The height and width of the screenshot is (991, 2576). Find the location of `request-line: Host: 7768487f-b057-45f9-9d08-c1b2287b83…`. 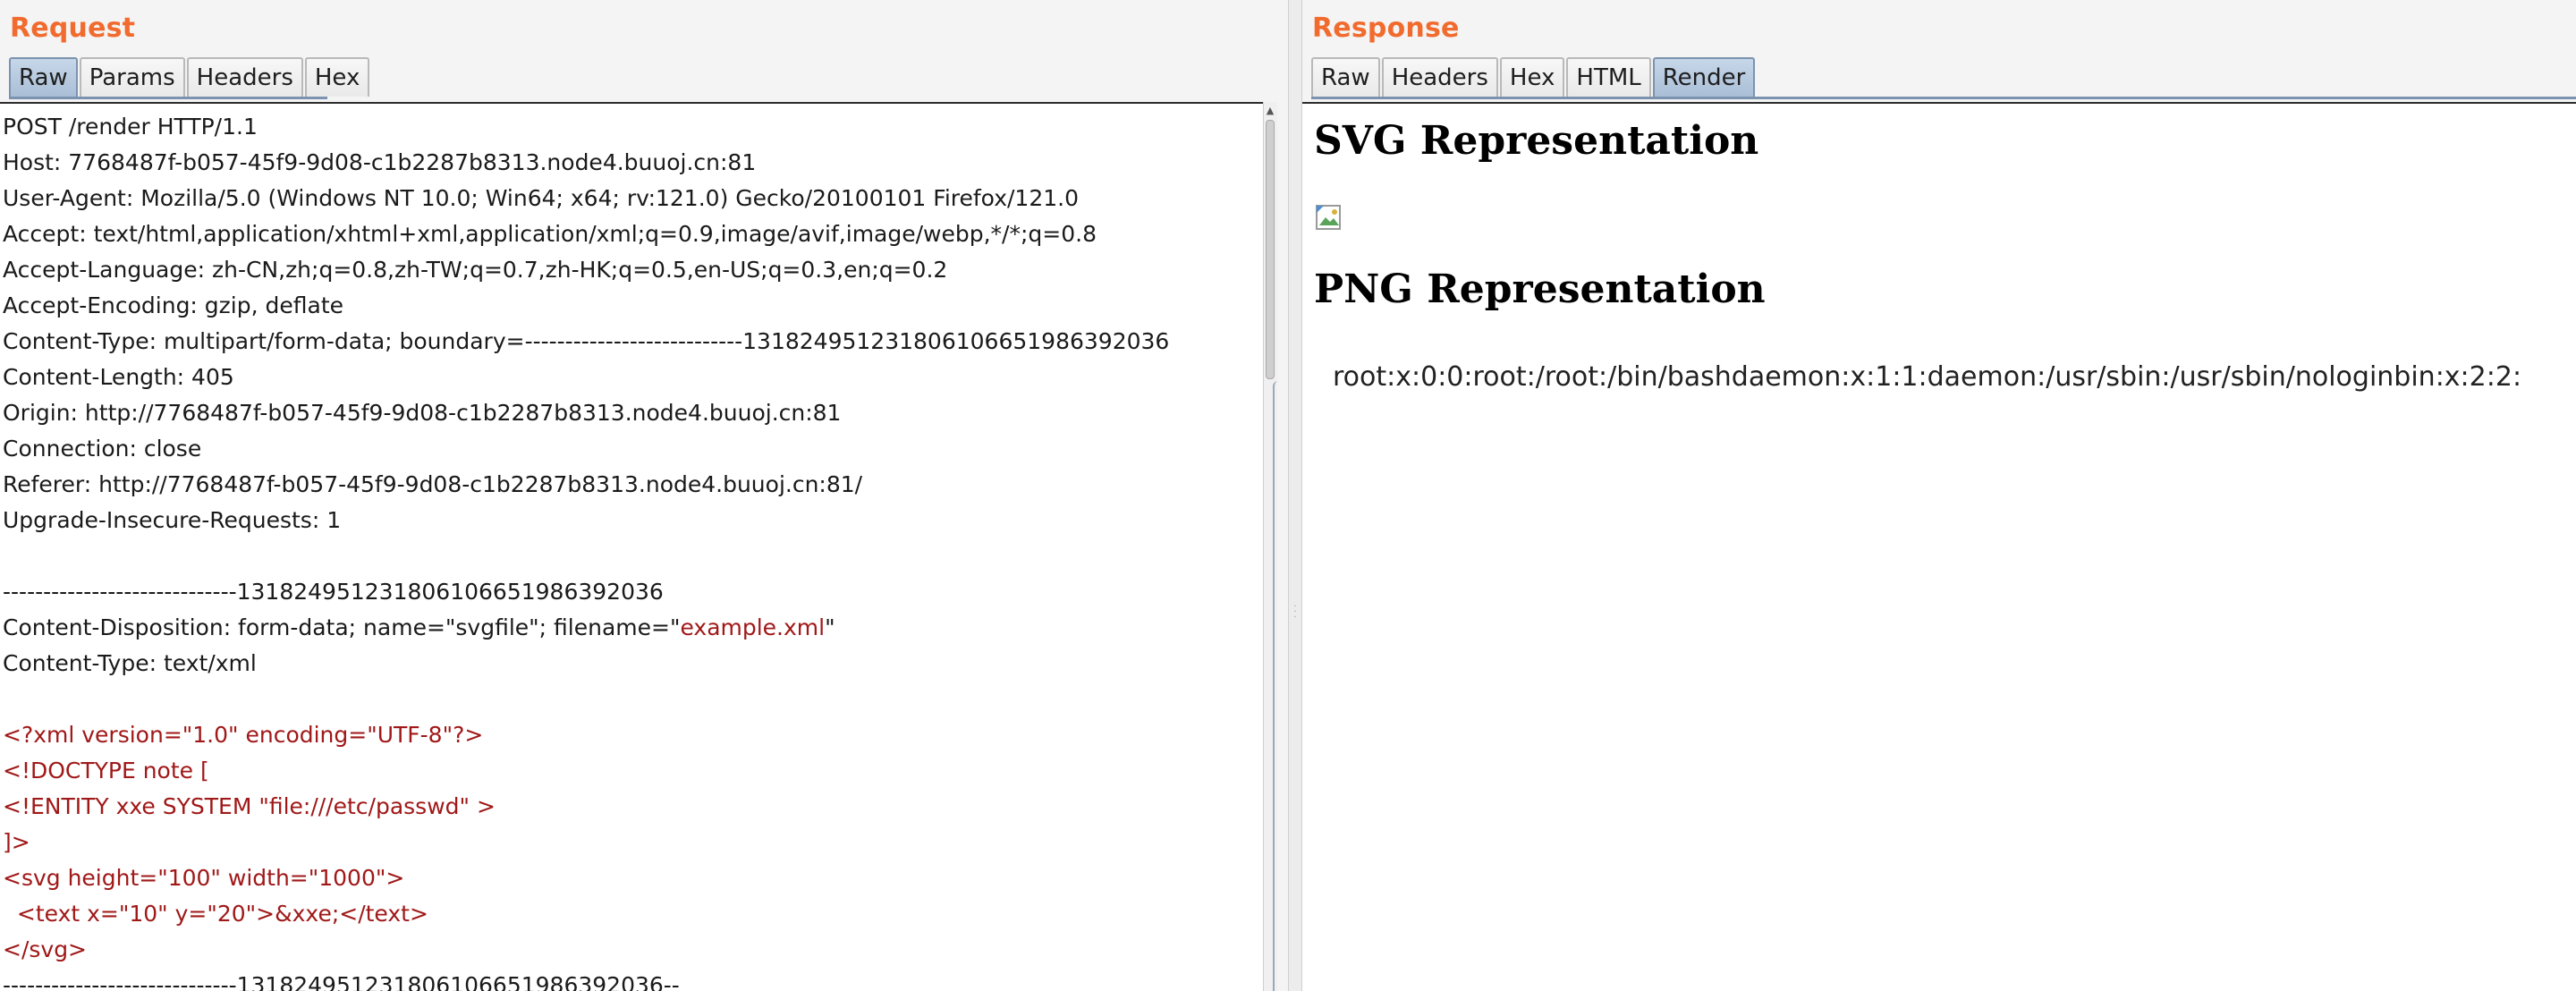

request-line: Host: 7768487f-b057-45f9-9d08-c1b2287b83… is located at coordinates (586, 163).